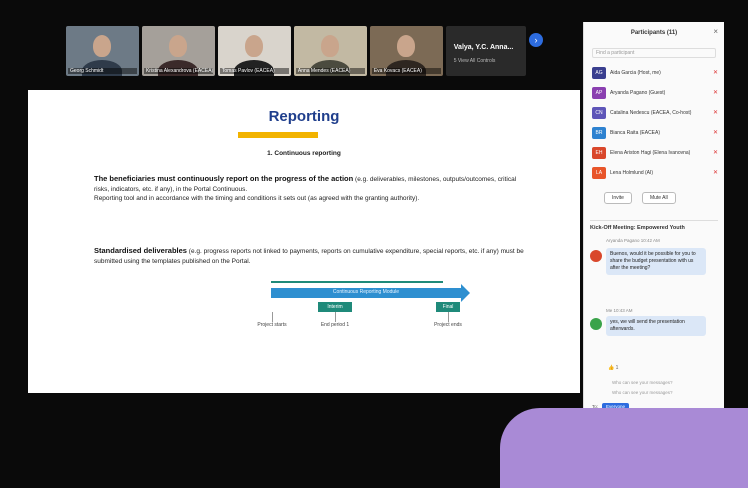 This screenshot has height=488, width=748. Describe the element at coordinates (406, 71) in the screenshot. I see `video-tile-name: Eva Kovacs (EACEA)` at that location.